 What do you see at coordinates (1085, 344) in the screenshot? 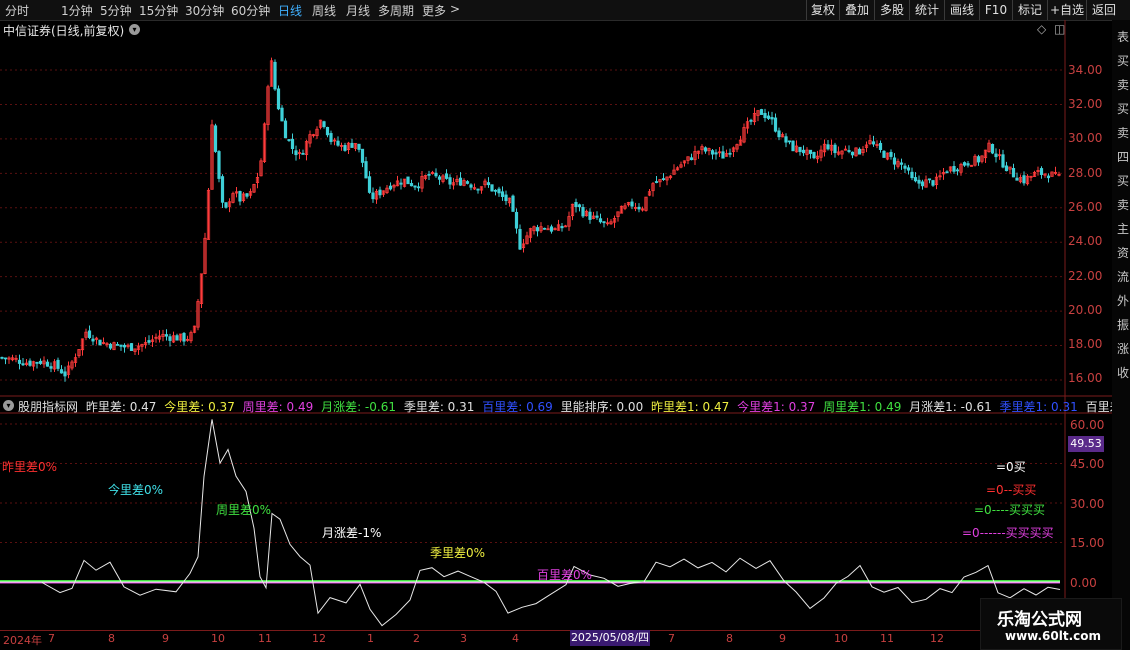
I see `price-tick: 18.00` at bounding box center [1085, 344].